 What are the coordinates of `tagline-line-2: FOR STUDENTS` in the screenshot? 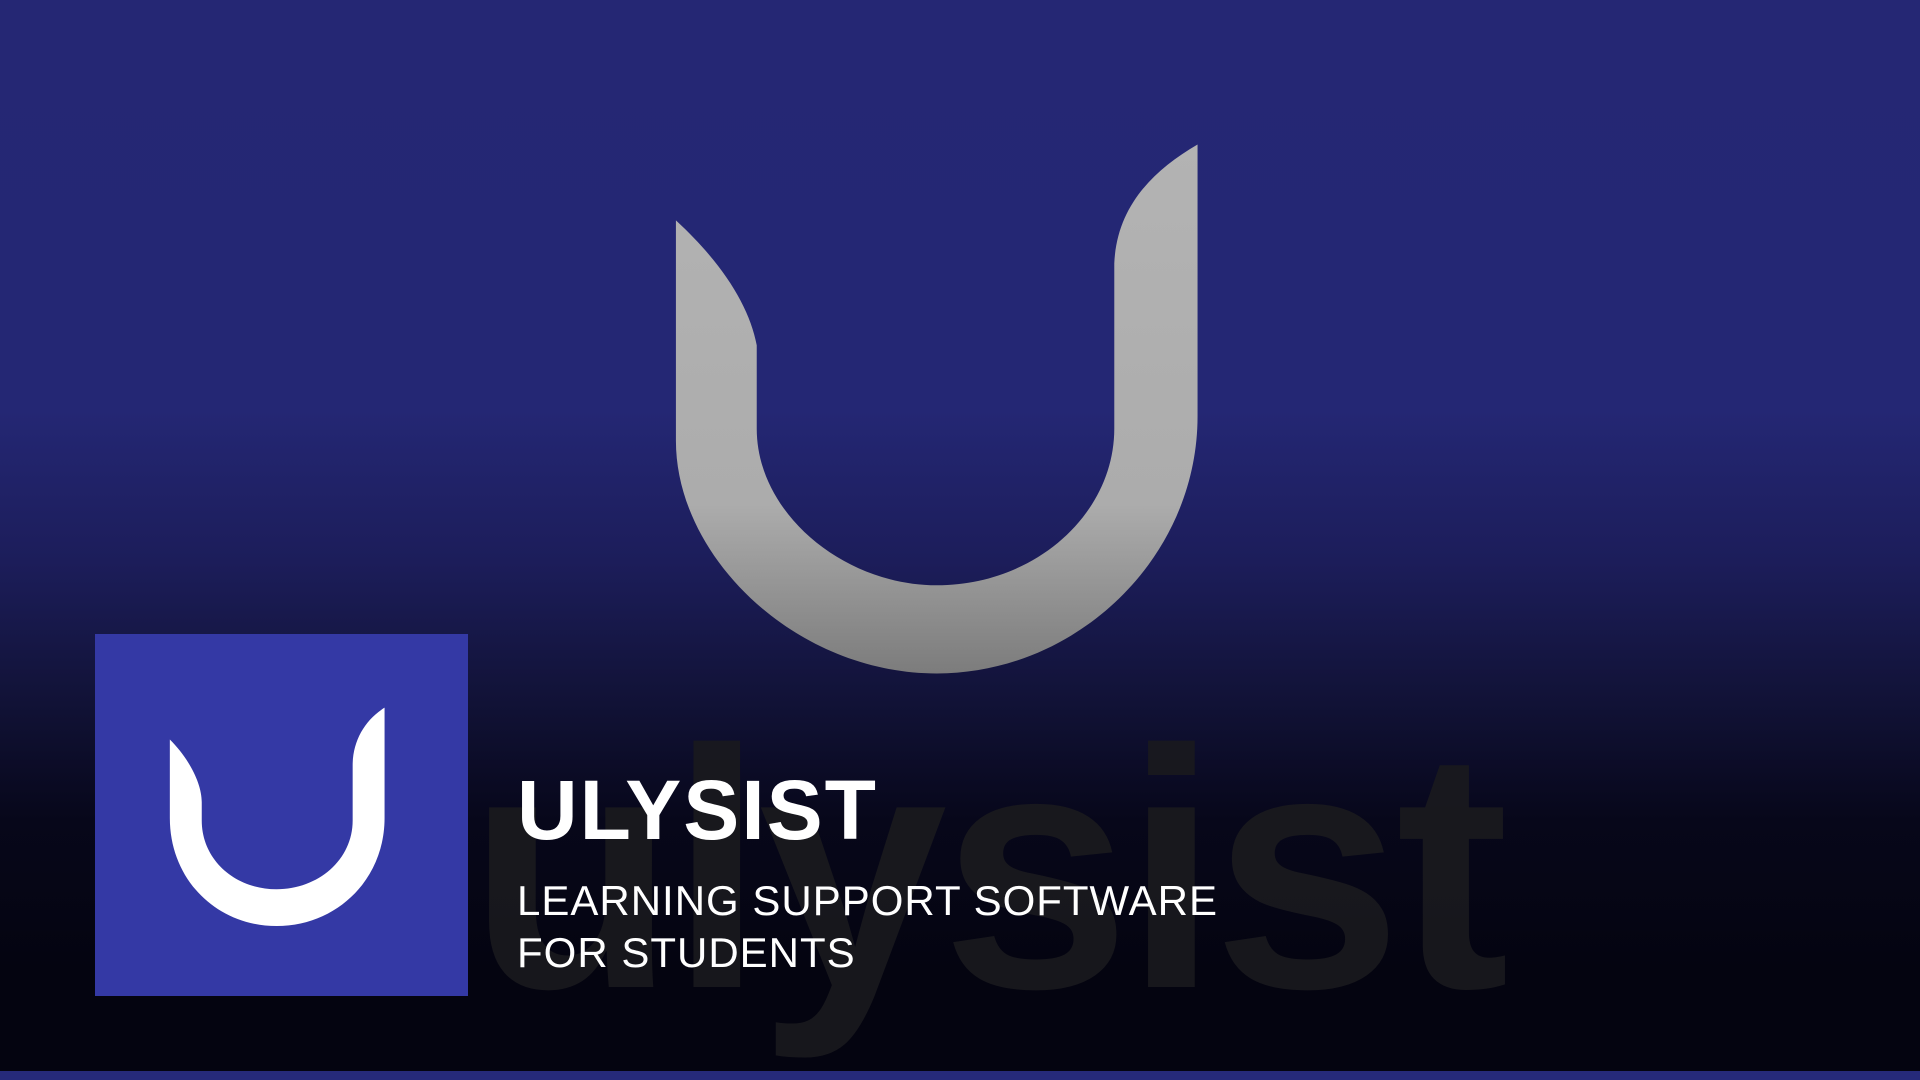 It's located at (686, 952).